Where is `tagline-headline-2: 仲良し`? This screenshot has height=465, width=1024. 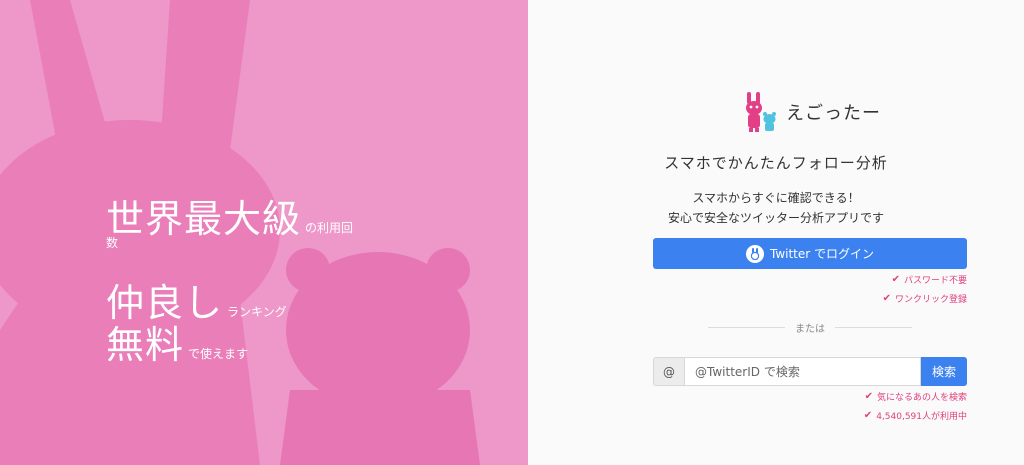 tagline-headline-2: 仲良し is located at coordinates (165, 303).